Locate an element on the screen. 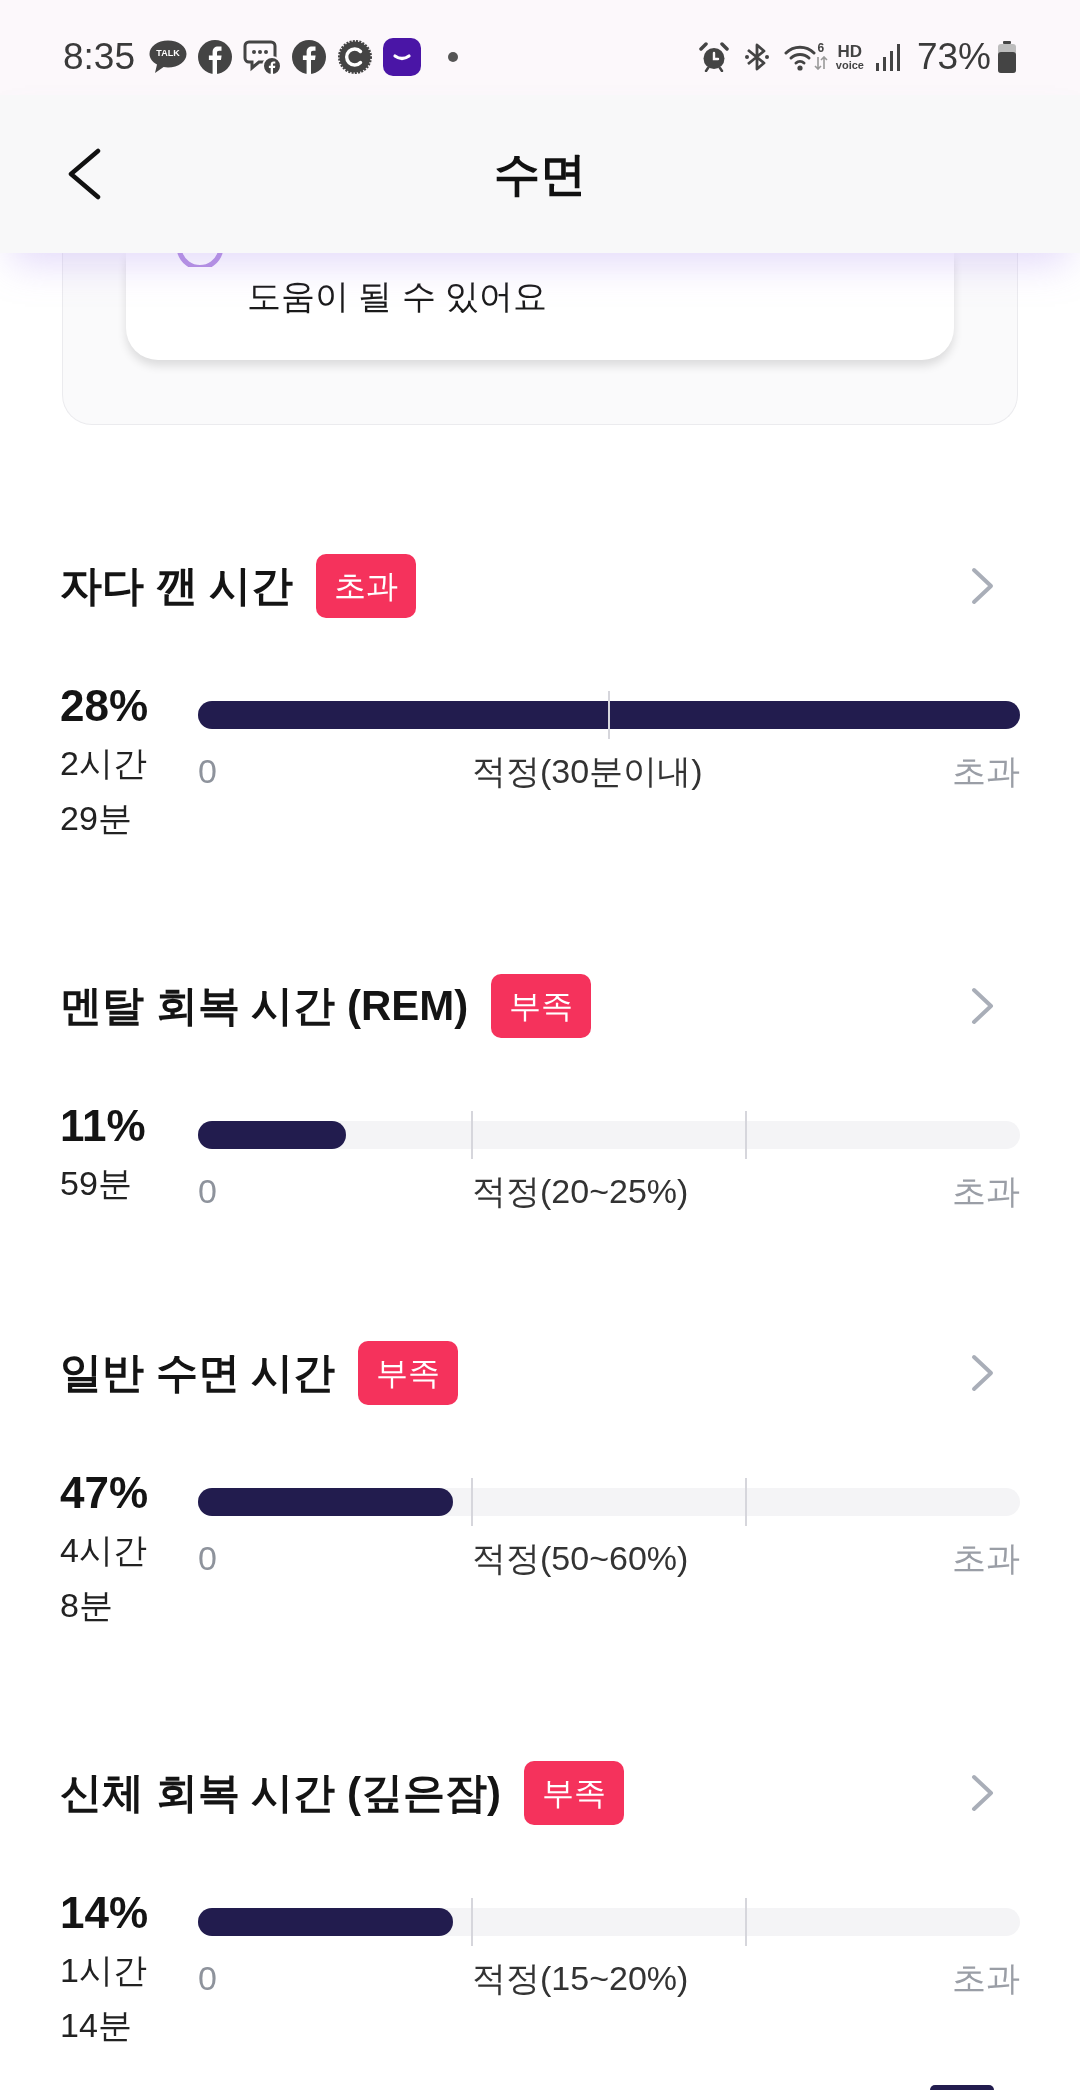 This screenshot has height=2090, width=1080. scale-range-label: 적정(50~60%) is located at coordinates (580, 1558).